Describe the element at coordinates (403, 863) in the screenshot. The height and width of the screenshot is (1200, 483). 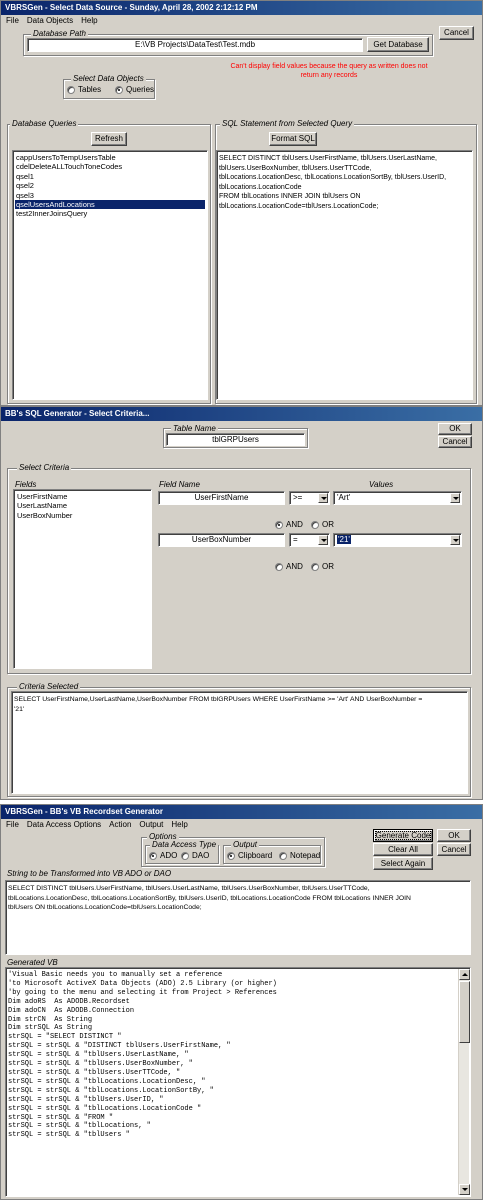
I see `select-again-button: Select Again` at that location.